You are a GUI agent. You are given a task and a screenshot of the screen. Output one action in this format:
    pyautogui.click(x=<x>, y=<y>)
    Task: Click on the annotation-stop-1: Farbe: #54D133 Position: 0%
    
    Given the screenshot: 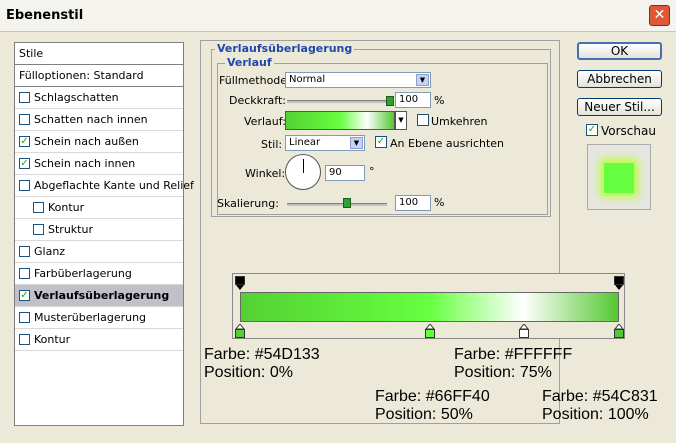 What is the action you would take?
    pyautogui.click(x=262, y=364)
    